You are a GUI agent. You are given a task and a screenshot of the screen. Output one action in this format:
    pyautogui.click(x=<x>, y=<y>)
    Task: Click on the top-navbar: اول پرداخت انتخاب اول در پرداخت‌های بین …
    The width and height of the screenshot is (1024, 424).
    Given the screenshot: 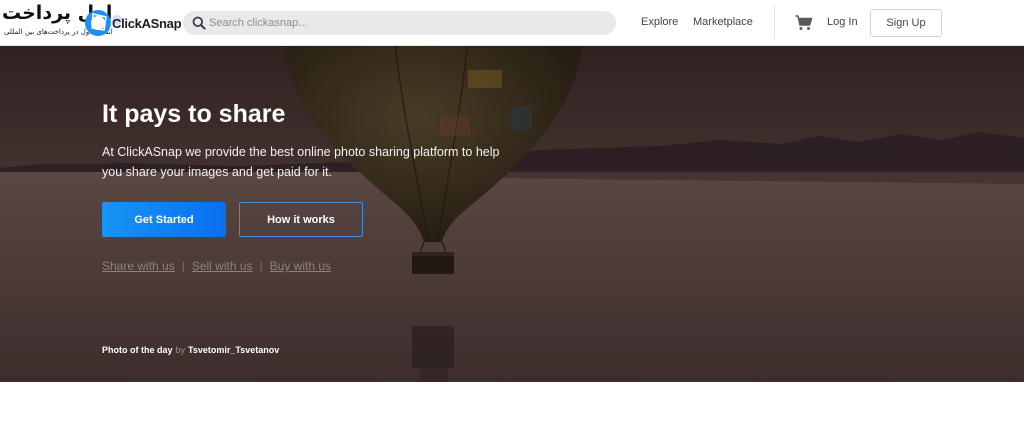 What is the action you would take?
    pyautogui.click(x=512, y=23)
    